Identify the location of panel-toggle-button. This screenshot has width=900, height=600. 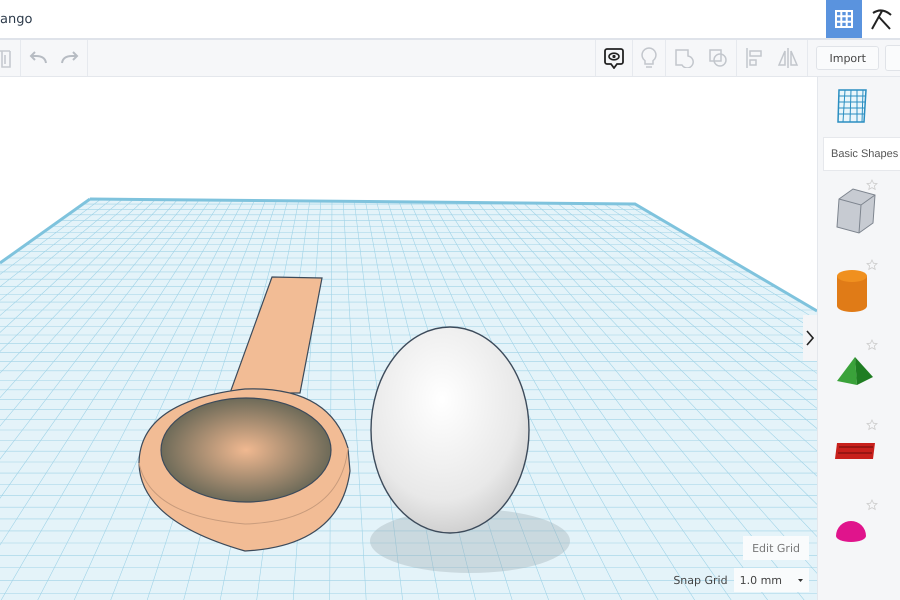
(810, 338).